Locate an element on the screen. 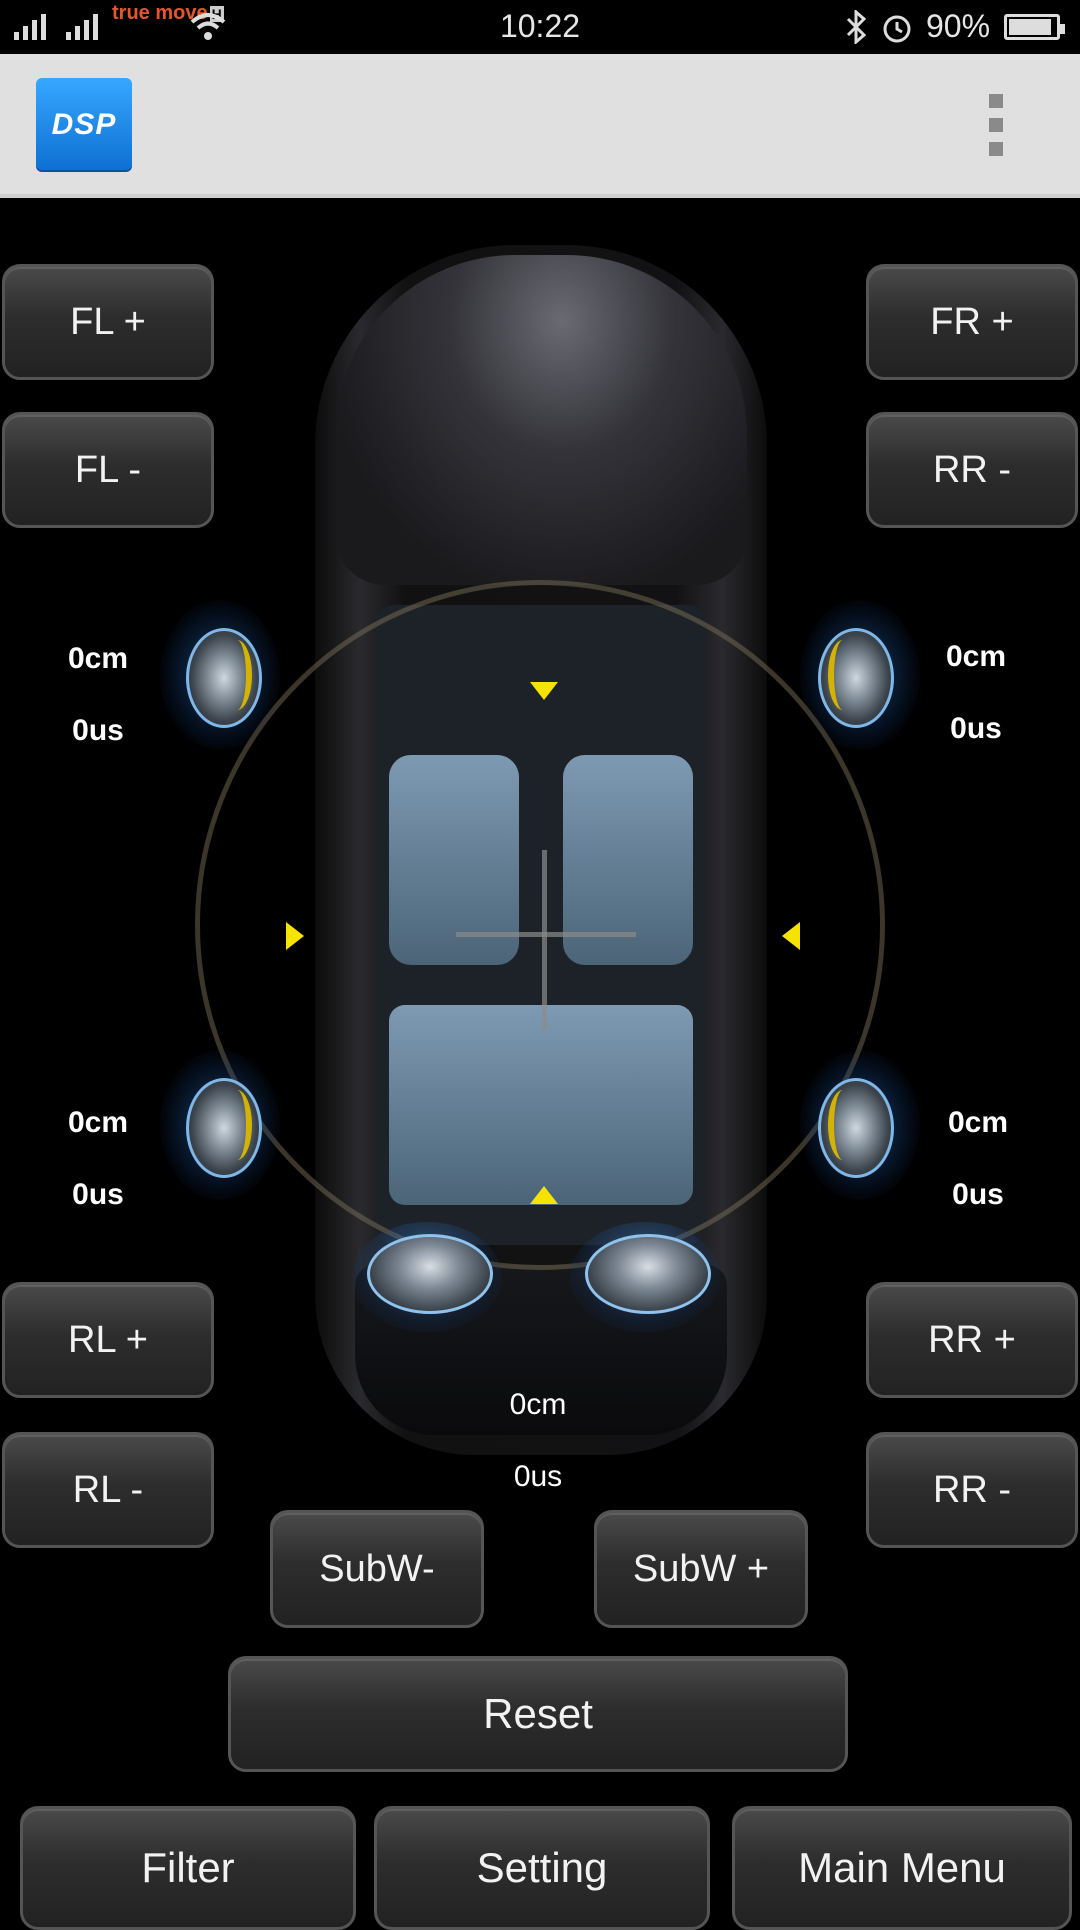 The height and width of the screenshot is (1930, 1080). setting-button: Setting is located at coordinates (542, 1868).